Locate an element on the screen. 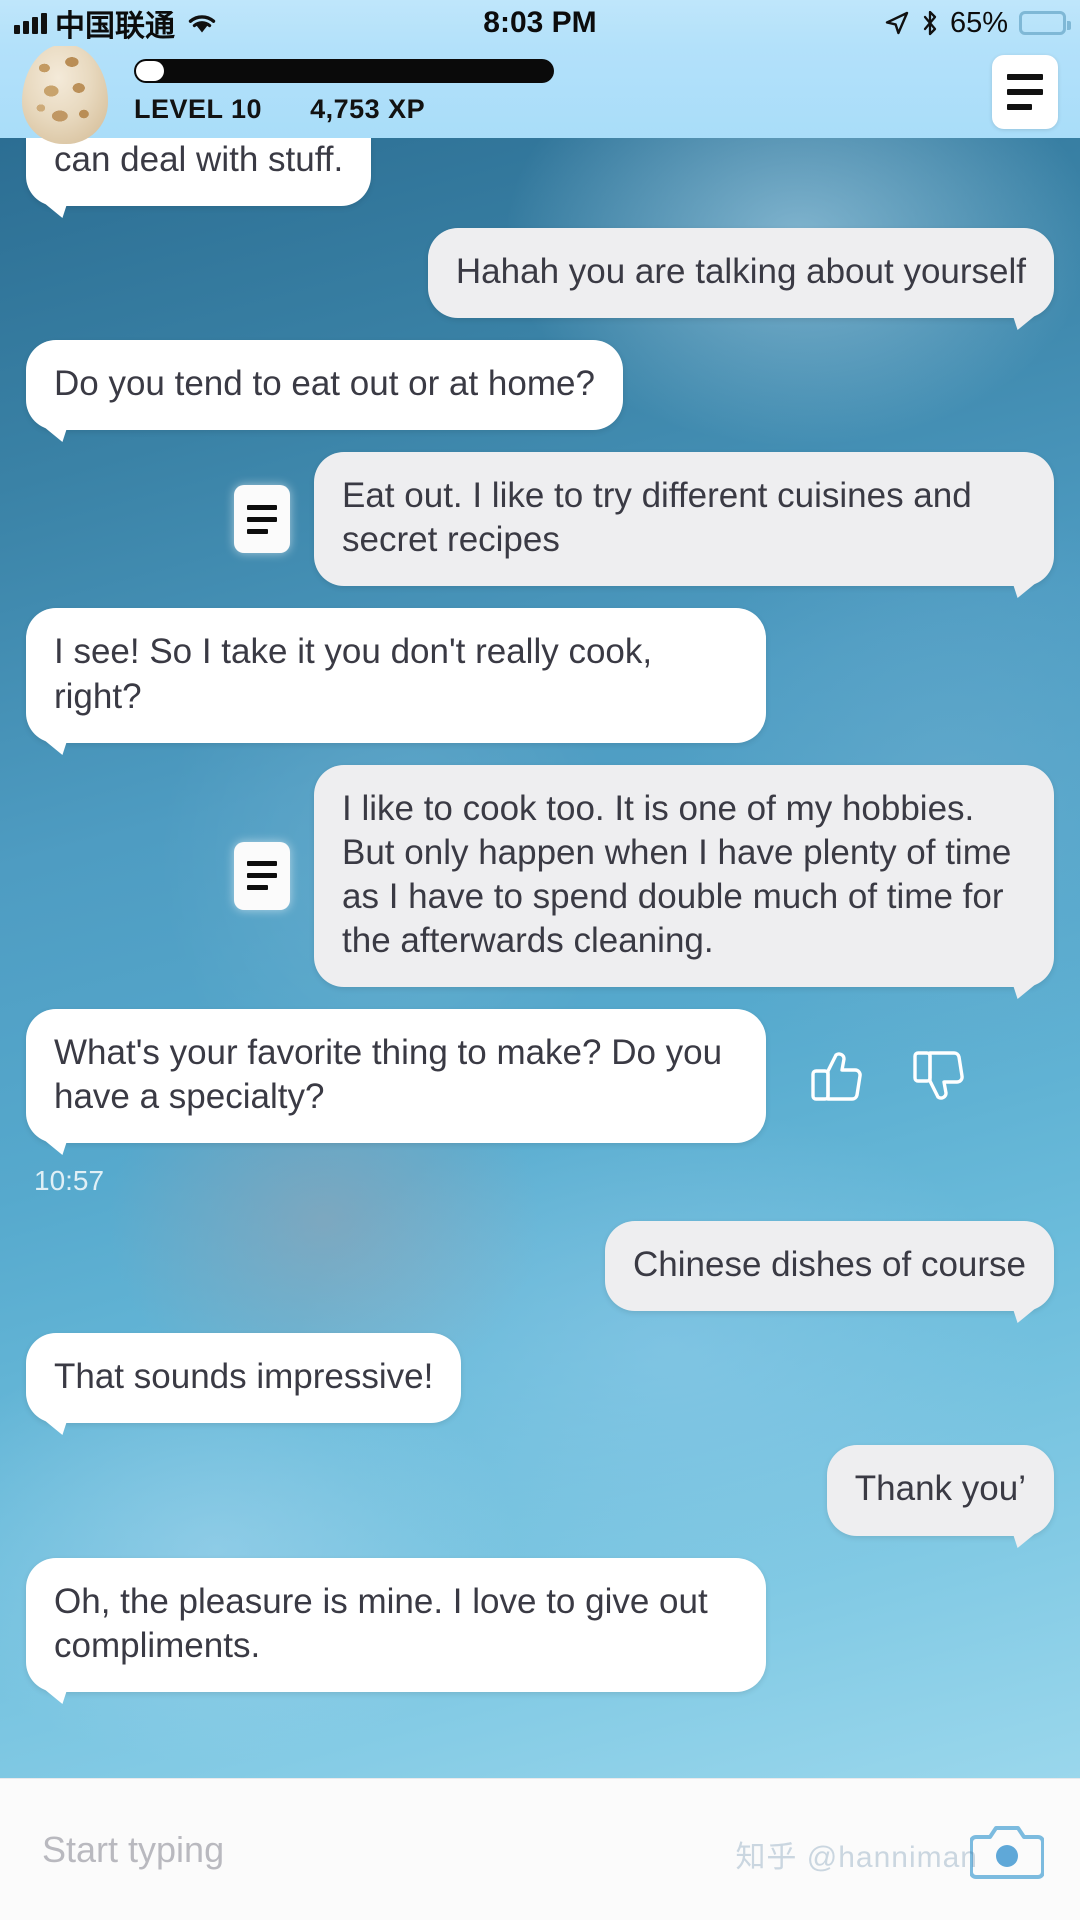 The height and width of the screenshot is (1920, 1080). xp-label: 4,753 XP is located at coordinates (368, 109).